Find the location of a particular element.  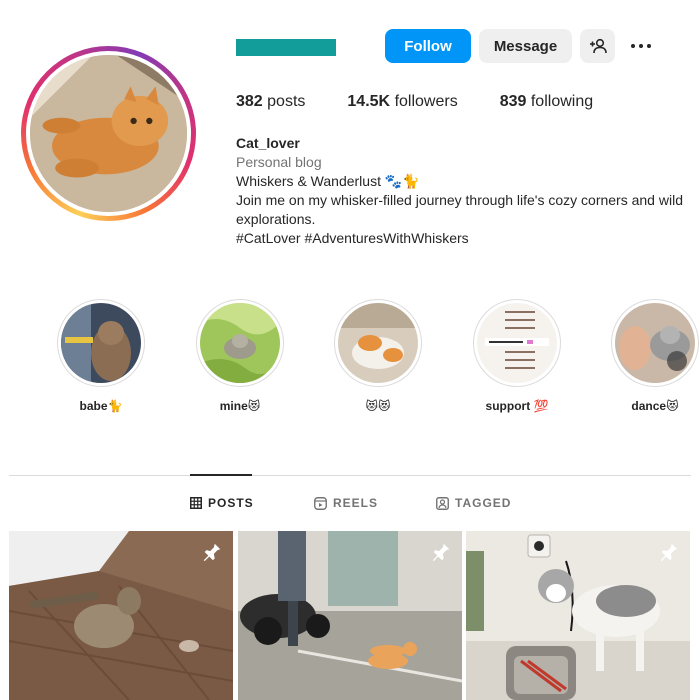

highlight-item: 😻😻 is located at coordinates (378, 356).